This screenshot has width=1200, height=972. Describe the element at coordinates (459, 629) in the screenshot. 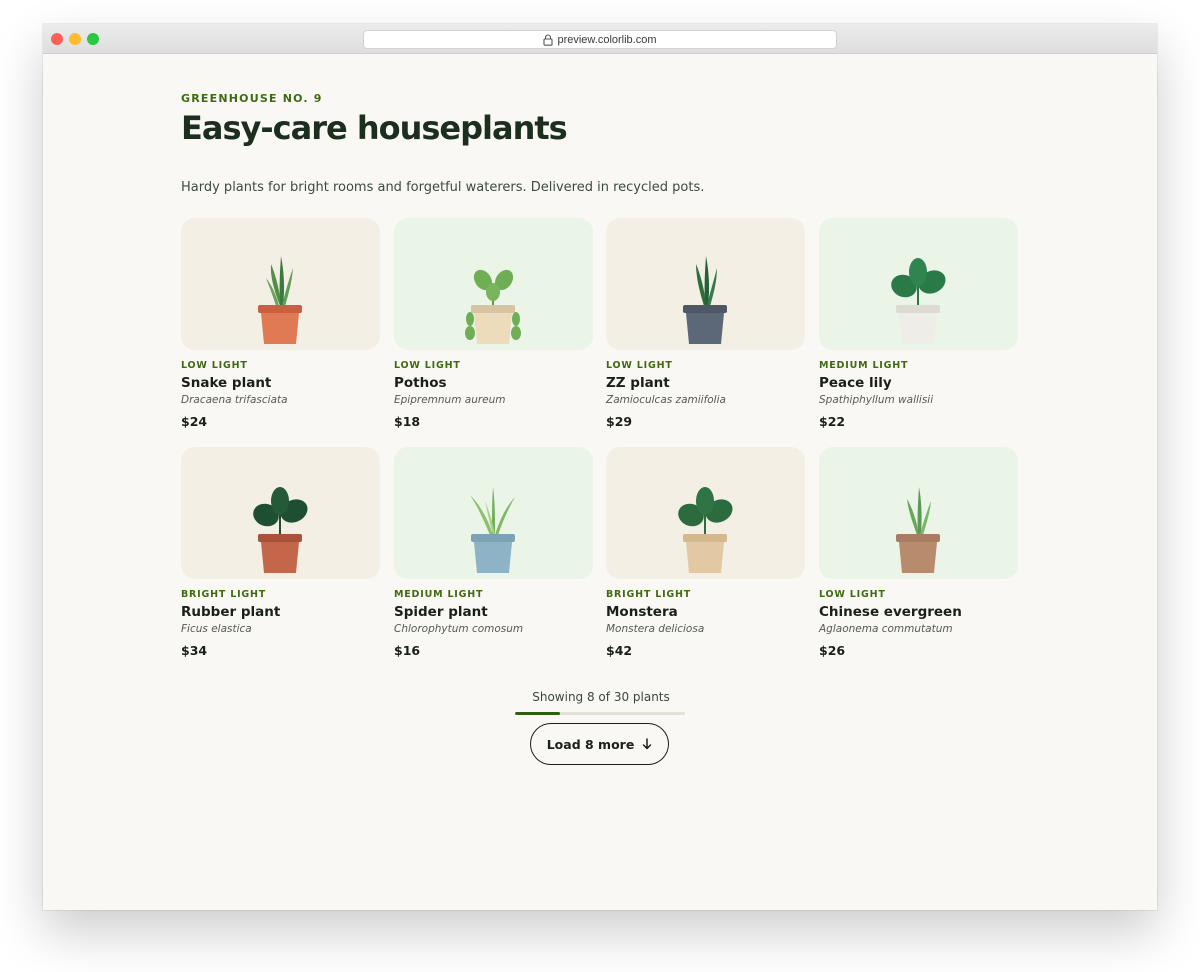

I see `latin-name: Chlorophytum comosum` at that location.